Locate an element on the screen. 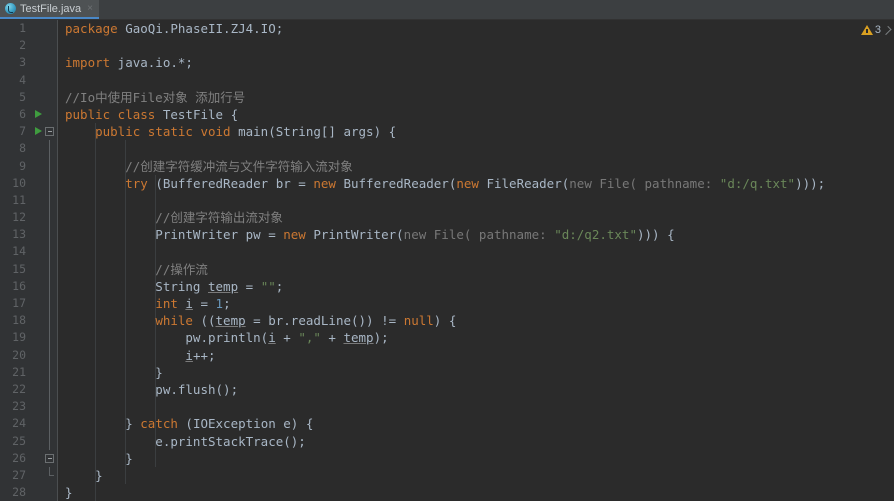 The image size is (894, 501). code-token: null is located at coordinates (418, 321).